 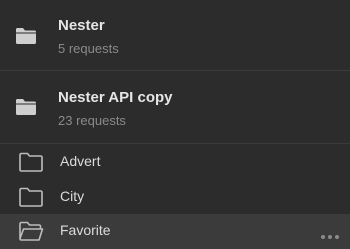 What do you see at coordinates (175, 162) in the screenshot?
I see `folder-item-advert: Advert` at bounding box center [175, 162].